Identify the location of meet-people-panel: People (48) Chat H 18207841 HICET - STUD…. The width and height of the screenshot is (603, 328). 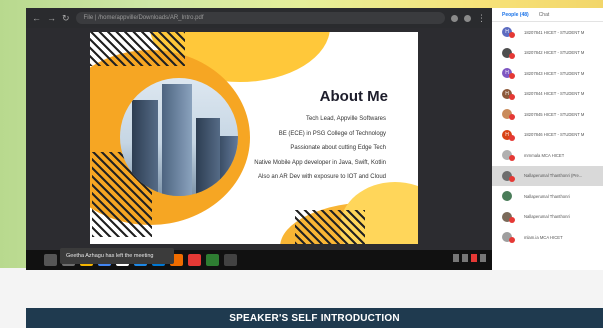
(547, 139).